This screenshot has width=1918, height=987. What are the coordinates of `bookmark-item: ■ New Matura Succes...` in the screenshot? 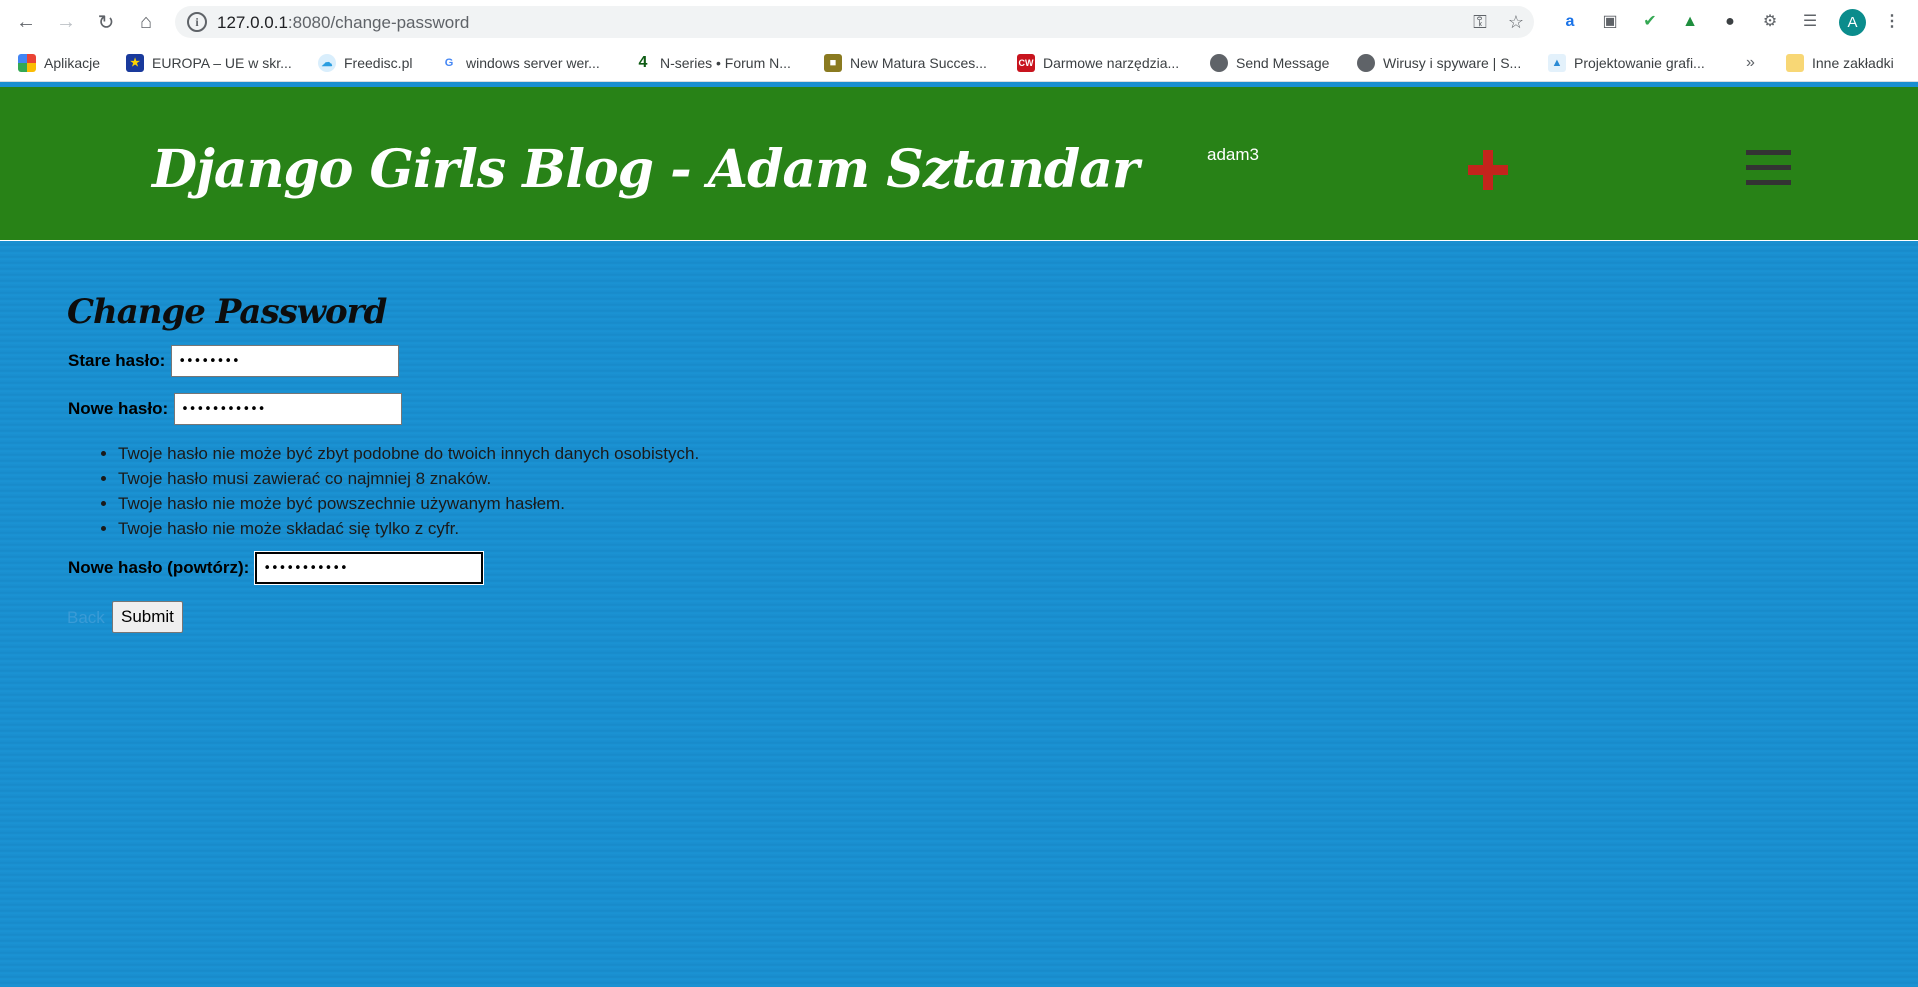 It's located at (905, 63).